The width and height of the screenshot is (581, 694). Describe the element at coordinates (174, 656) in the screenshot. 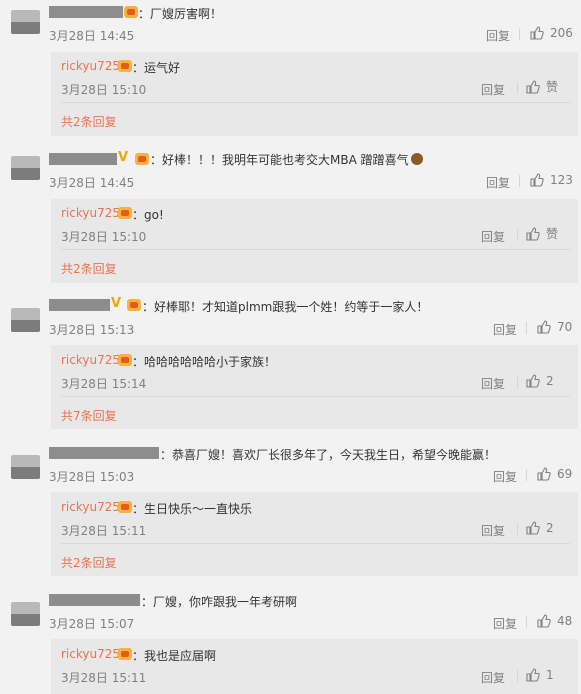

I see `reply-text: ：我也是应届啊` at that location.